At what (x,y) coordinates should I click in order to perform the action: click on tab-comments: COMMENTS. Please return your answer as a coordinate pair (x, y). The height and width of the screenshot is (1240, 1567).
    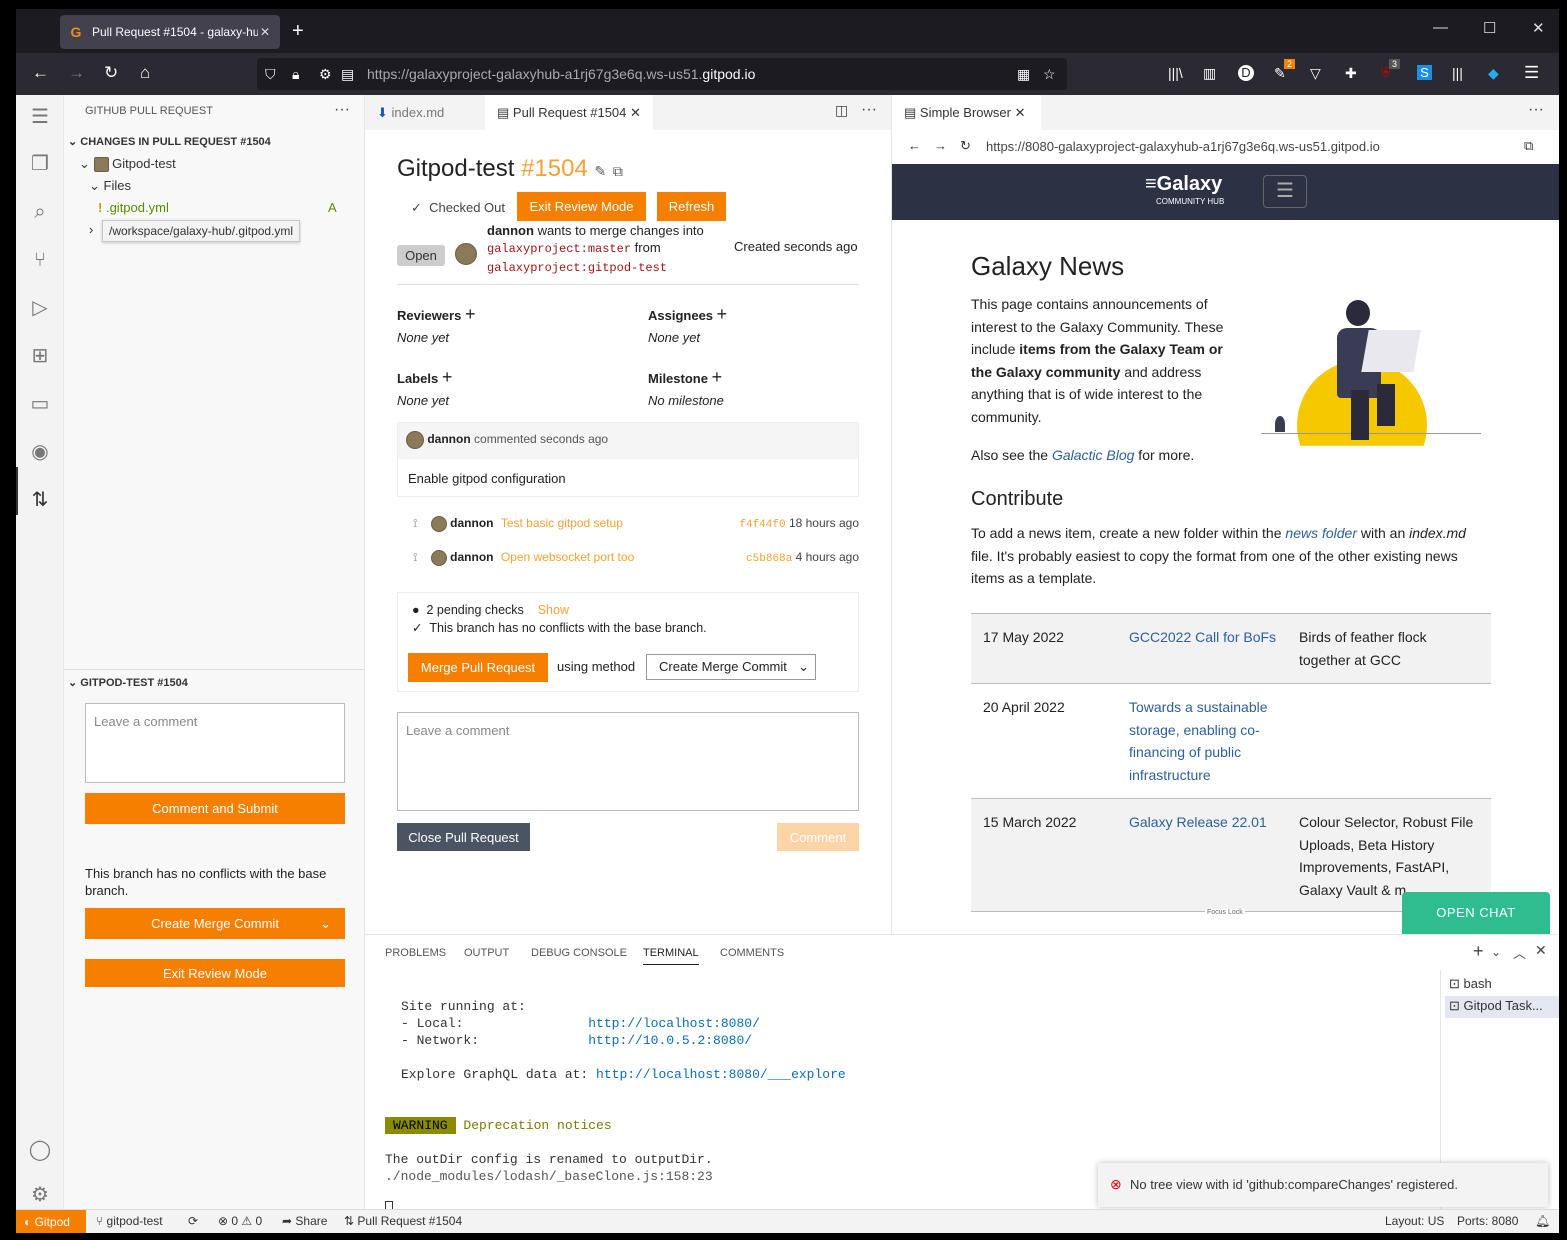
    Looking at the image, I should click on (752, 953).